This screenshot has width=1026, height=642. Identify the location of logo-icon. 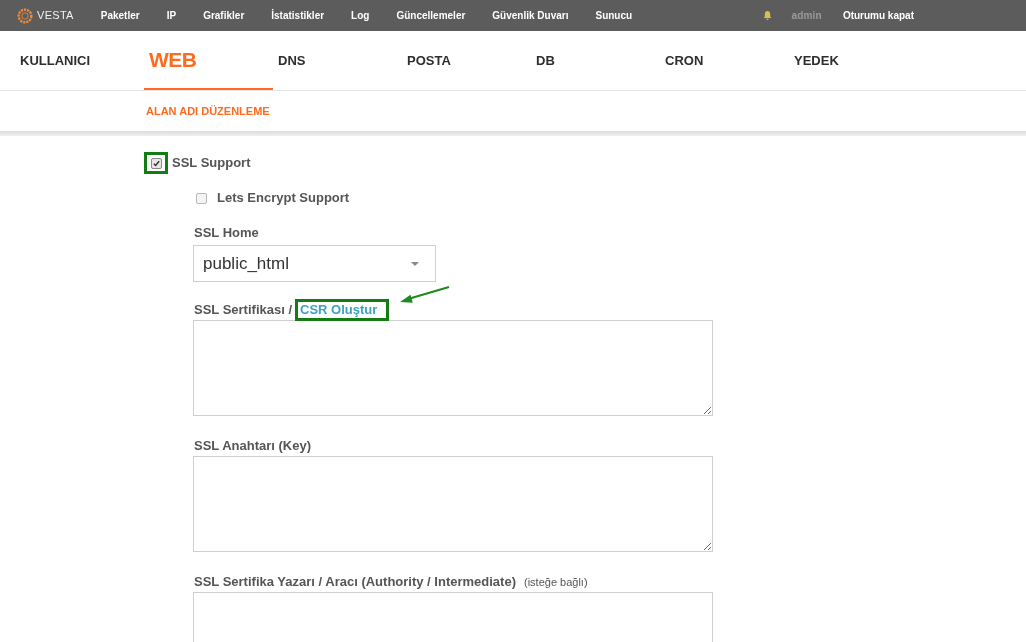
(25, 15).